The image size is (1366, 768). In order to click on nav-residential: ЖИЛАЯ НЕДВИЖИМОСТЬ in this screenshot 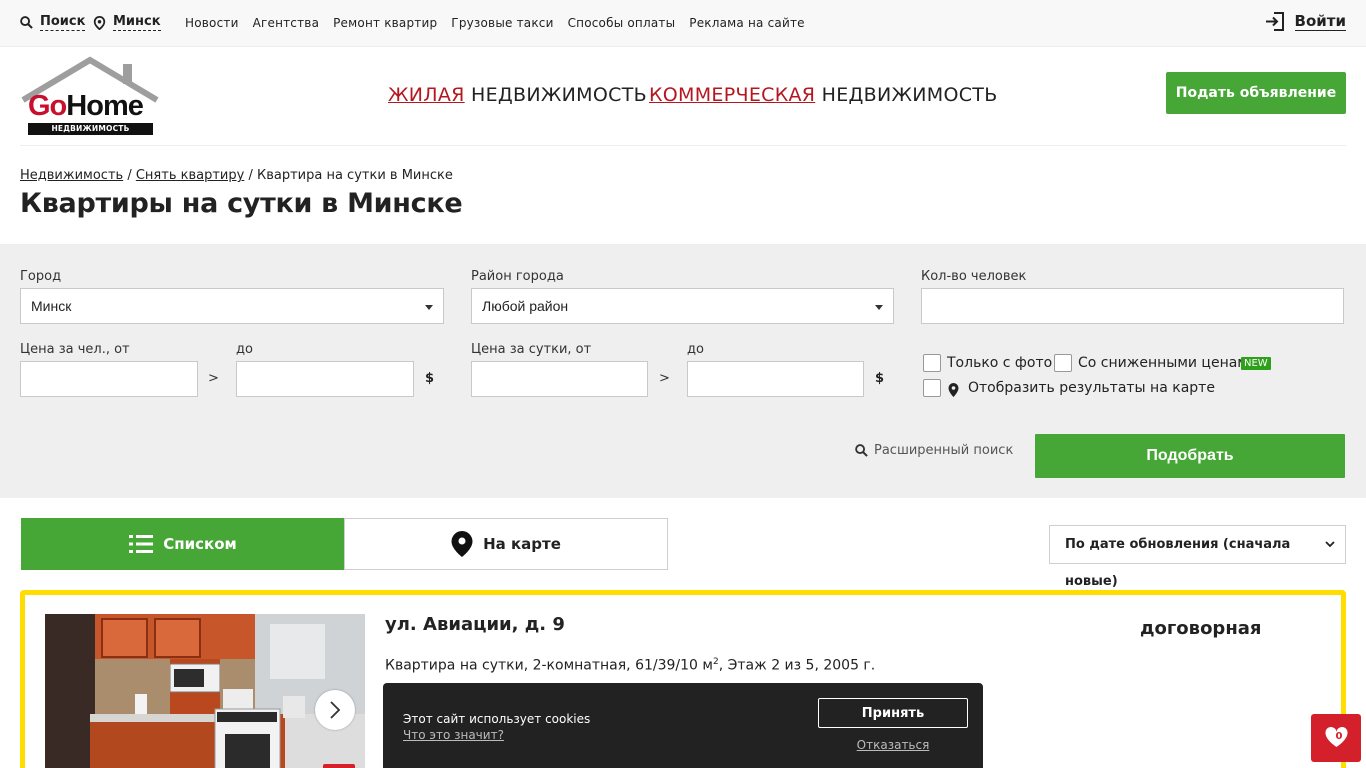, I will do `click(517, 95)`.